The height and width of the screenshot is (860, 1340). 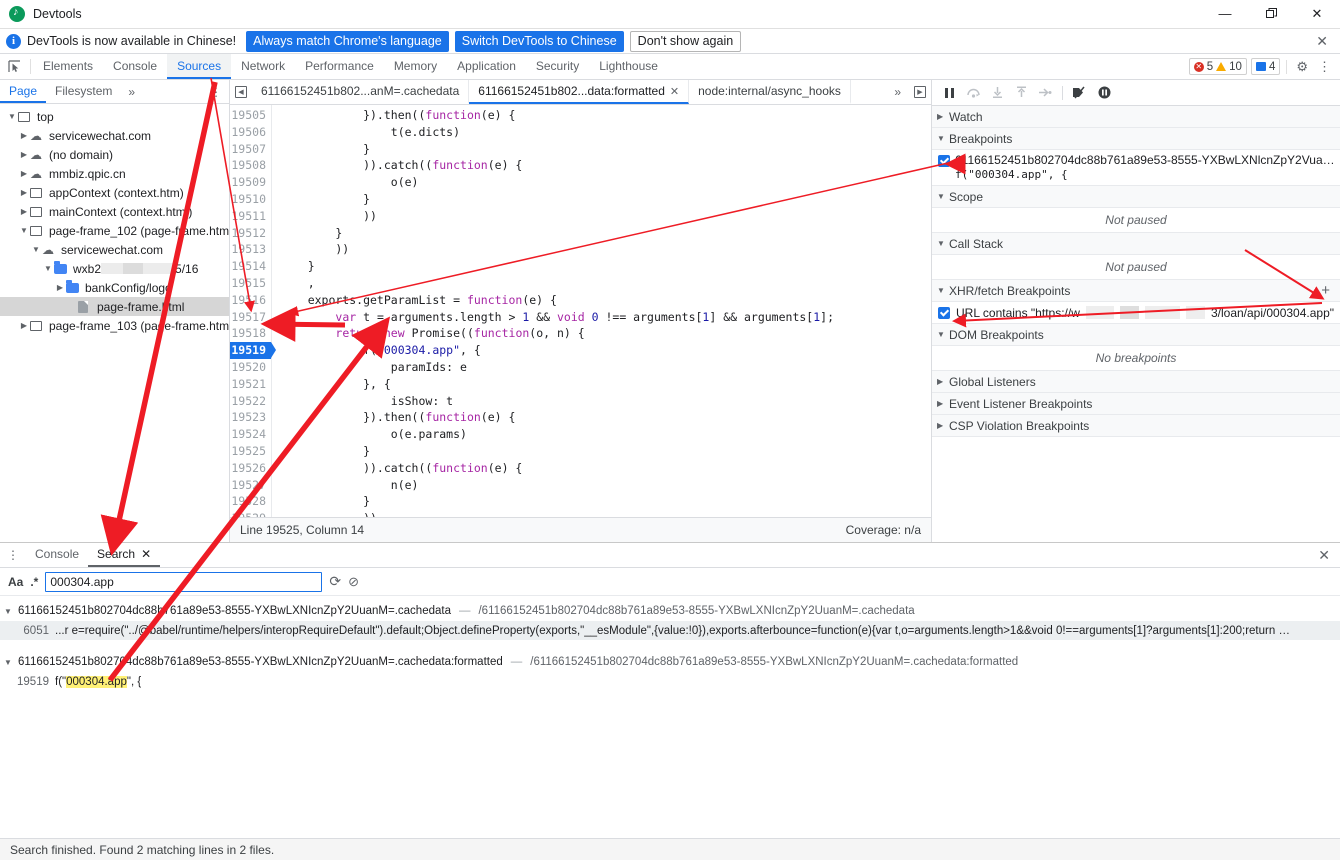 I want to click on switch-to-chinese-button: Switch DevTools to Chinese, so click(x=539, y=41).